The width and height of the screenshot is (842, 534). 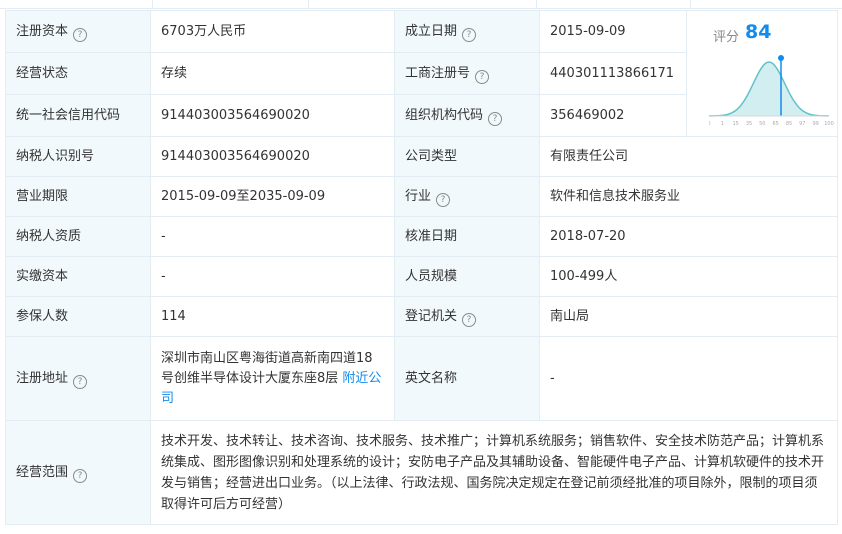 I want to click on registered-address-value: 深圳市南山区粤海街道高新南四道18号创维半导体设计大厦东座8层 附近公司, so click(x=272, y=378).